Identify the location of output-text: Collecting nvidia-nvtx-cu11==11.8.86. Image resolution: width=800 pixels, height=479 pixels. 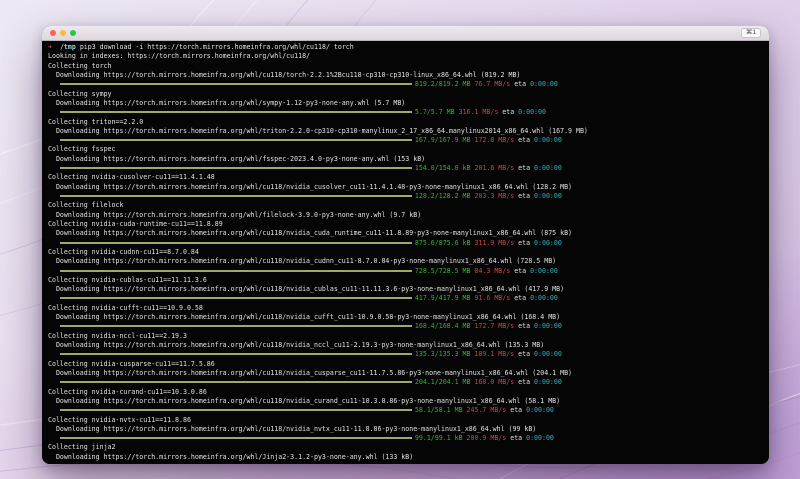
(119, 419).